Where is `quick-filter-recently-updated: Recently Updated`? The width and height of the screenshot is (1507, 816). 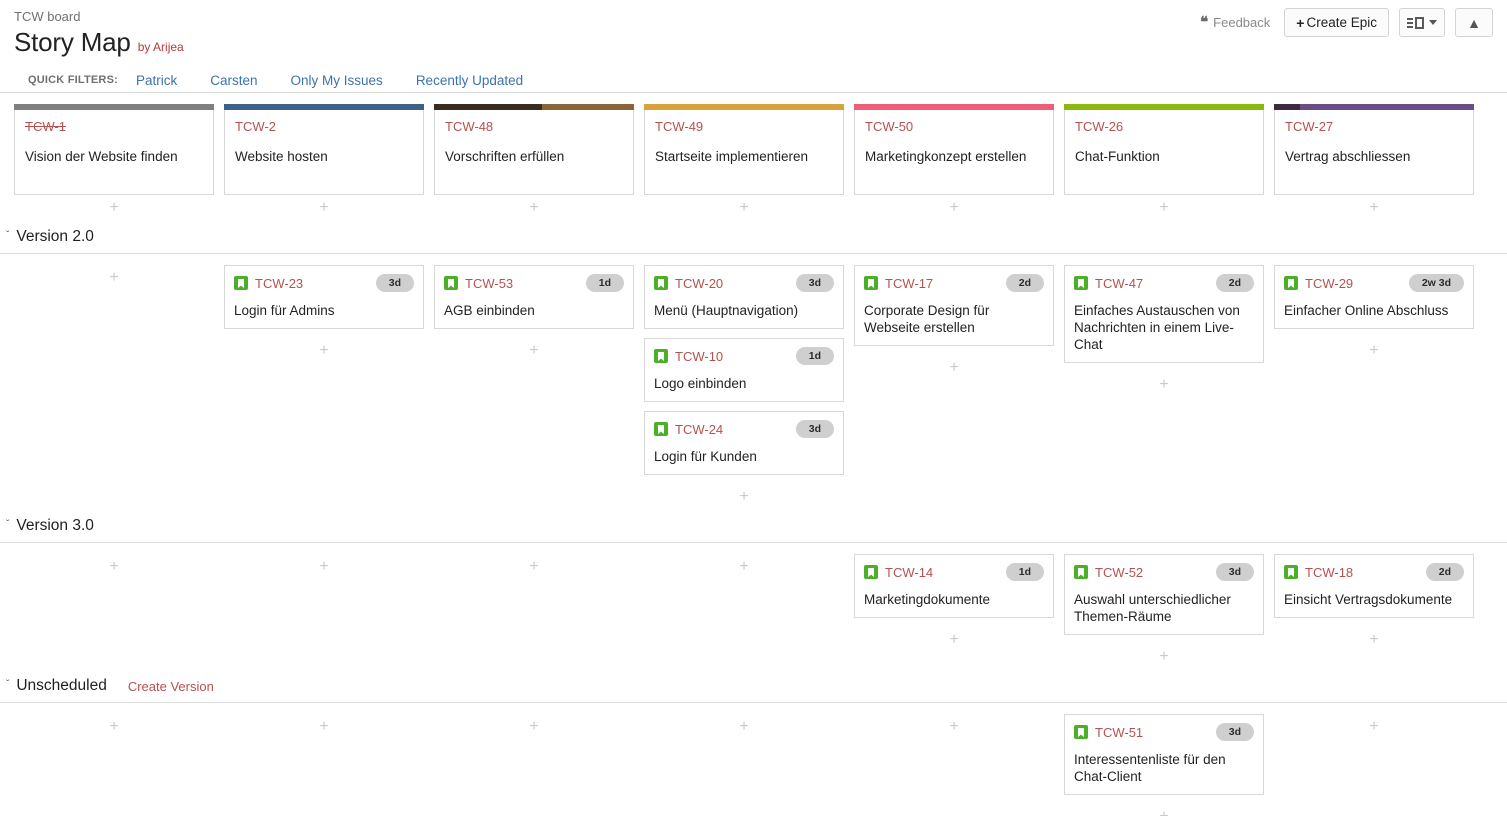
quick-filter-recently-updated: Recently Updated is located at coordinates (469, 80).